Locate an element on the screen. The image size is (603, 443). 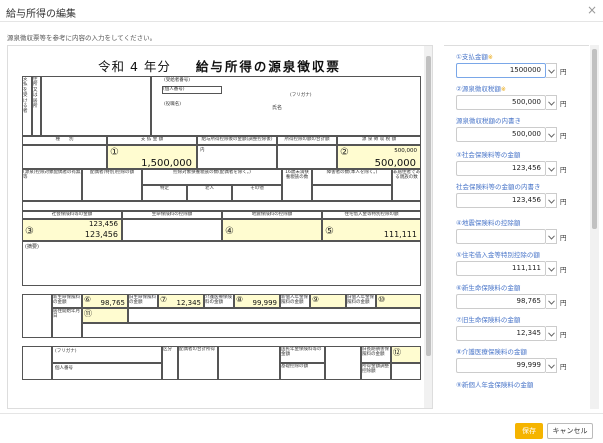
social-ins-ref-value: 123,456 is located at coordinates (103, 224).